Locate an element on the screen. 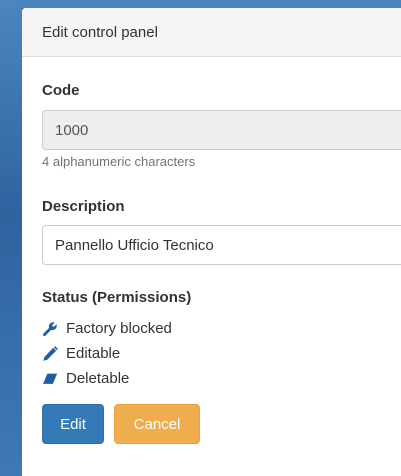 The image size is (401, 476). description-value: Pannello Ufficio Tecnico is located at coordinates (134, 245).